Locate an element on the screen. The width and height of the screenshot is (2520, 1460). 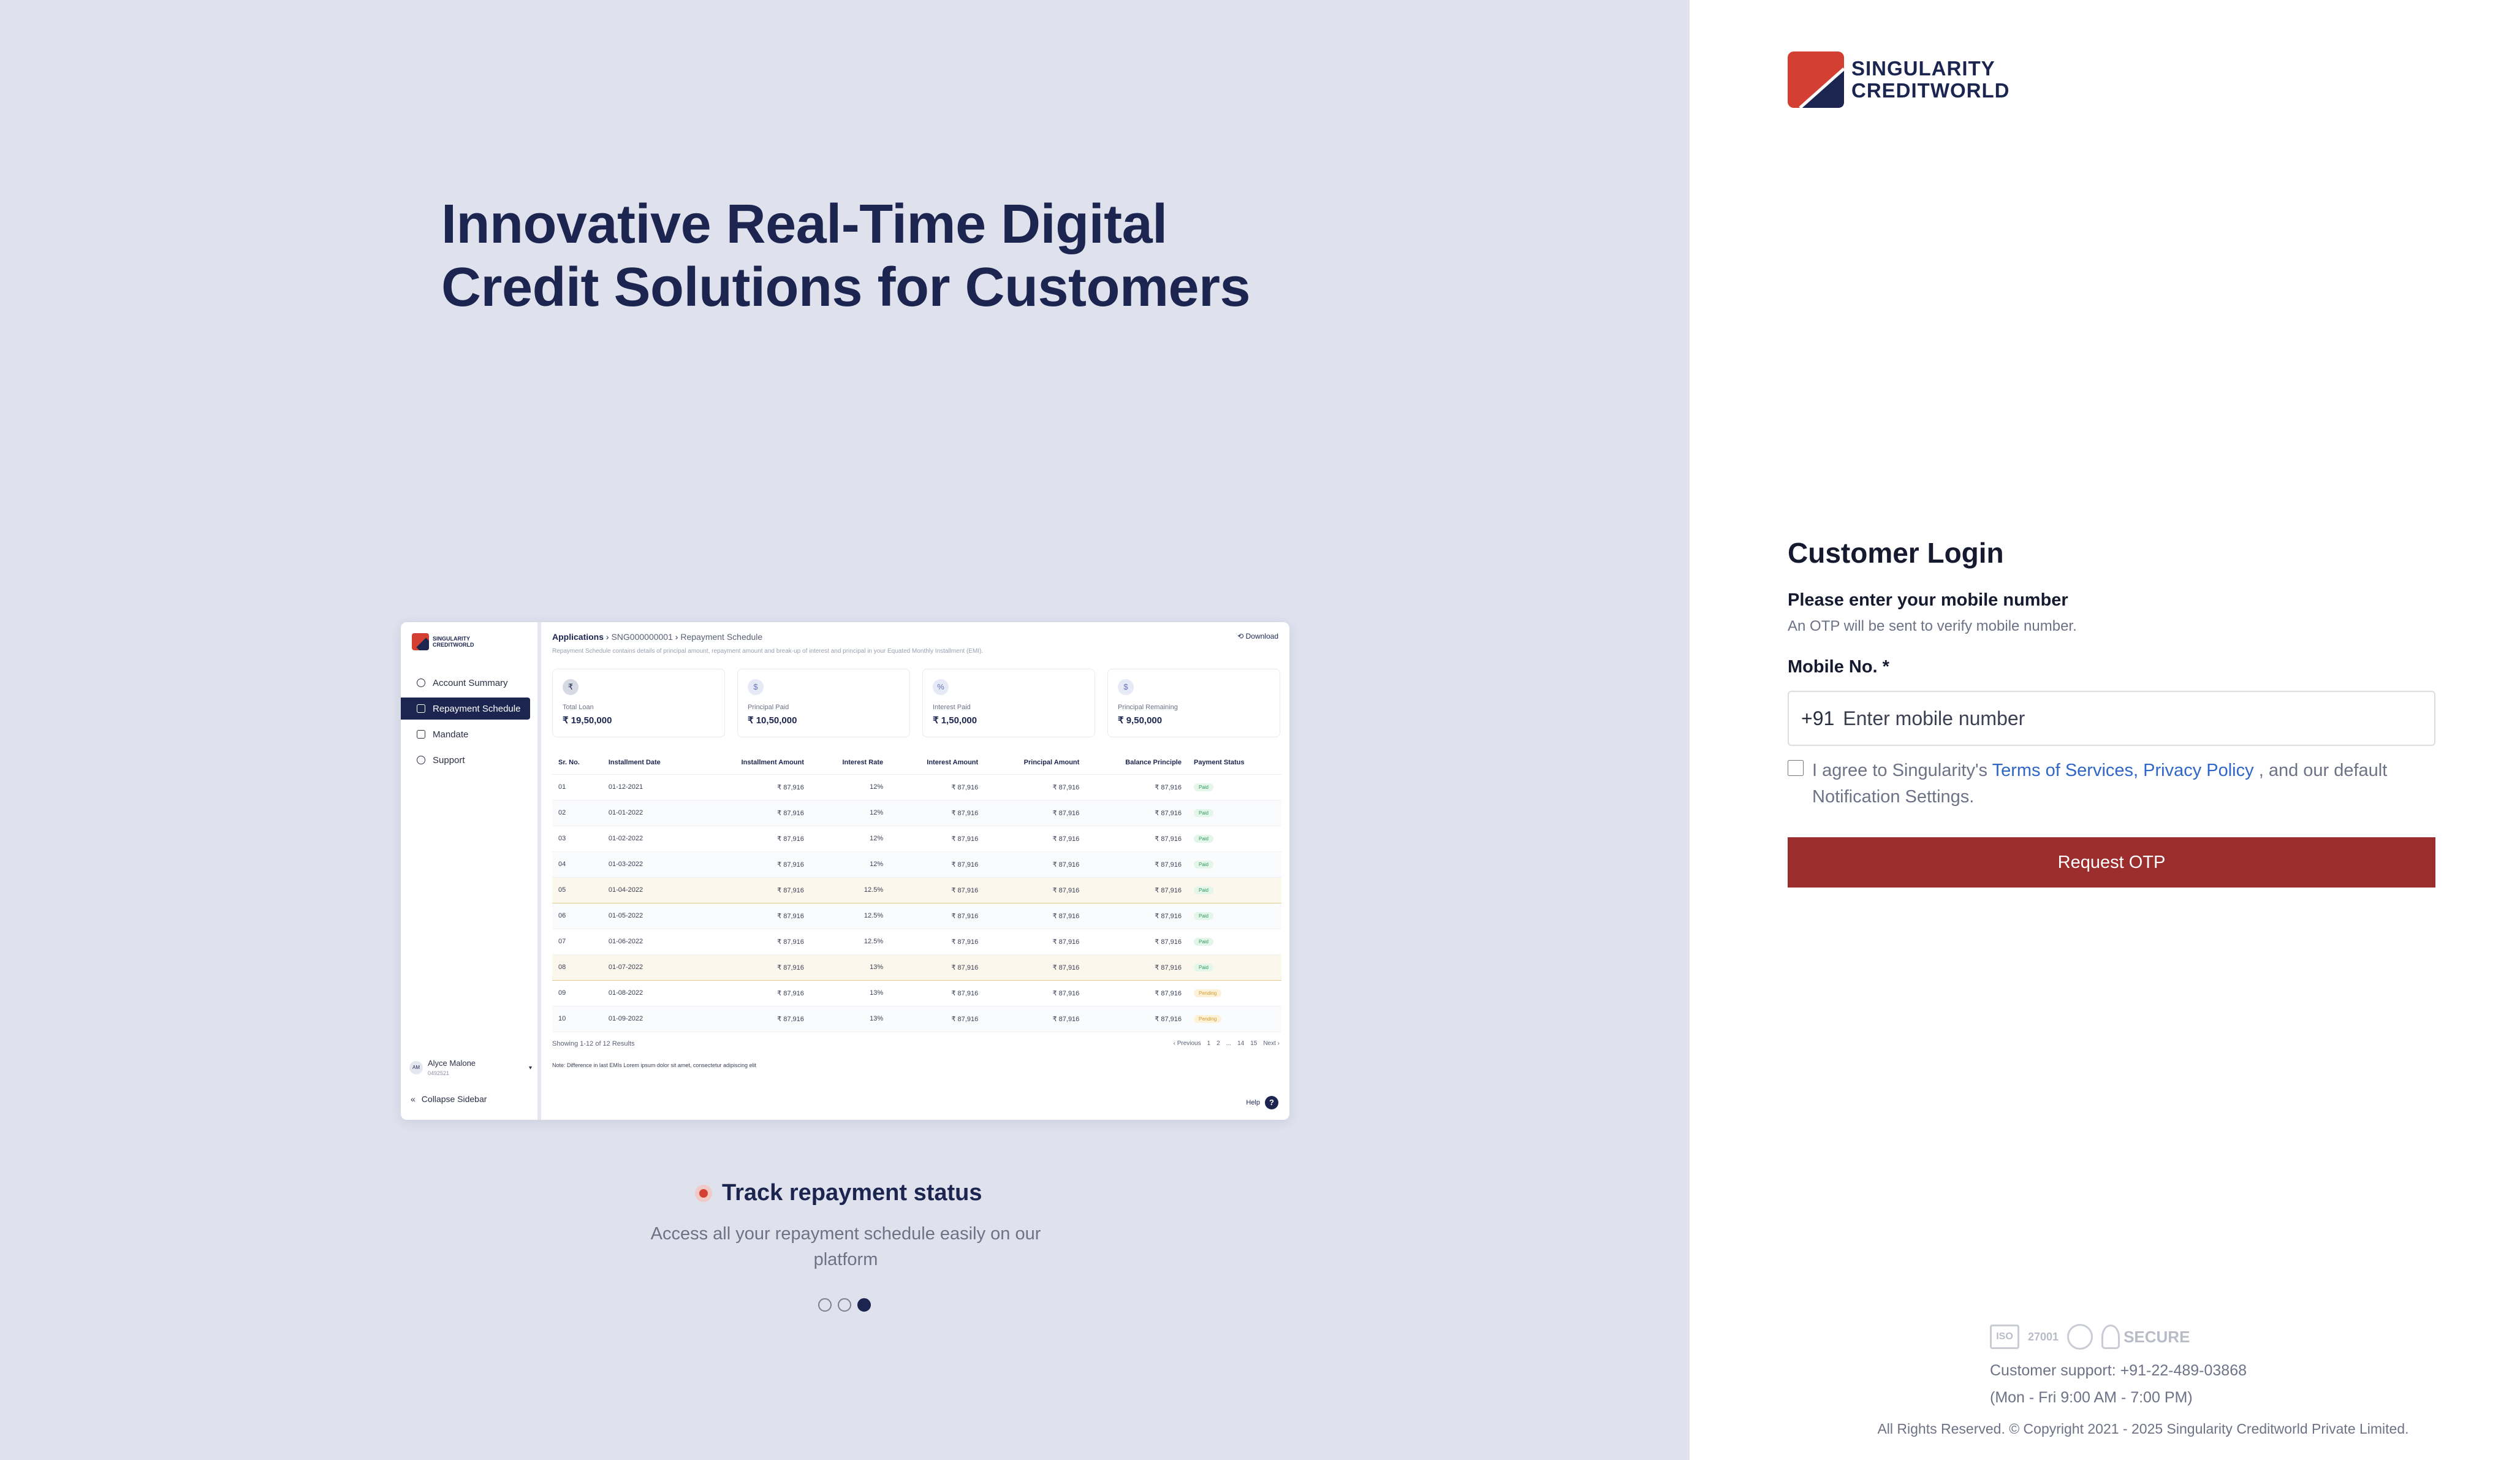
login-title: Customer Login is located at coordinates (1896, 553).